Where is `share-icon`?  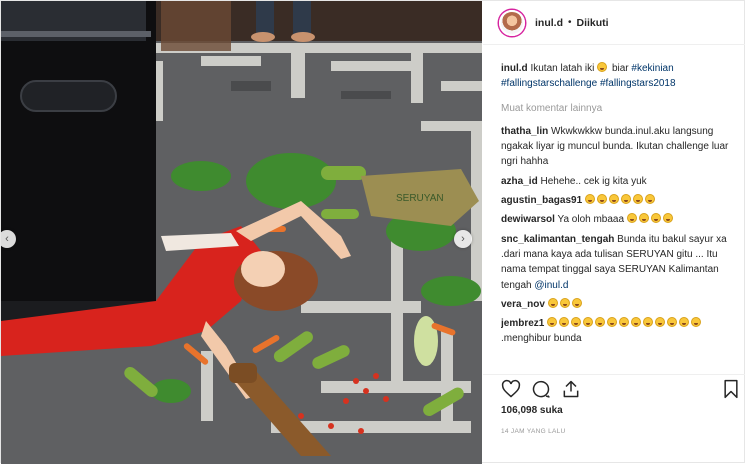
share-icon is located at coordinates (571, 389).